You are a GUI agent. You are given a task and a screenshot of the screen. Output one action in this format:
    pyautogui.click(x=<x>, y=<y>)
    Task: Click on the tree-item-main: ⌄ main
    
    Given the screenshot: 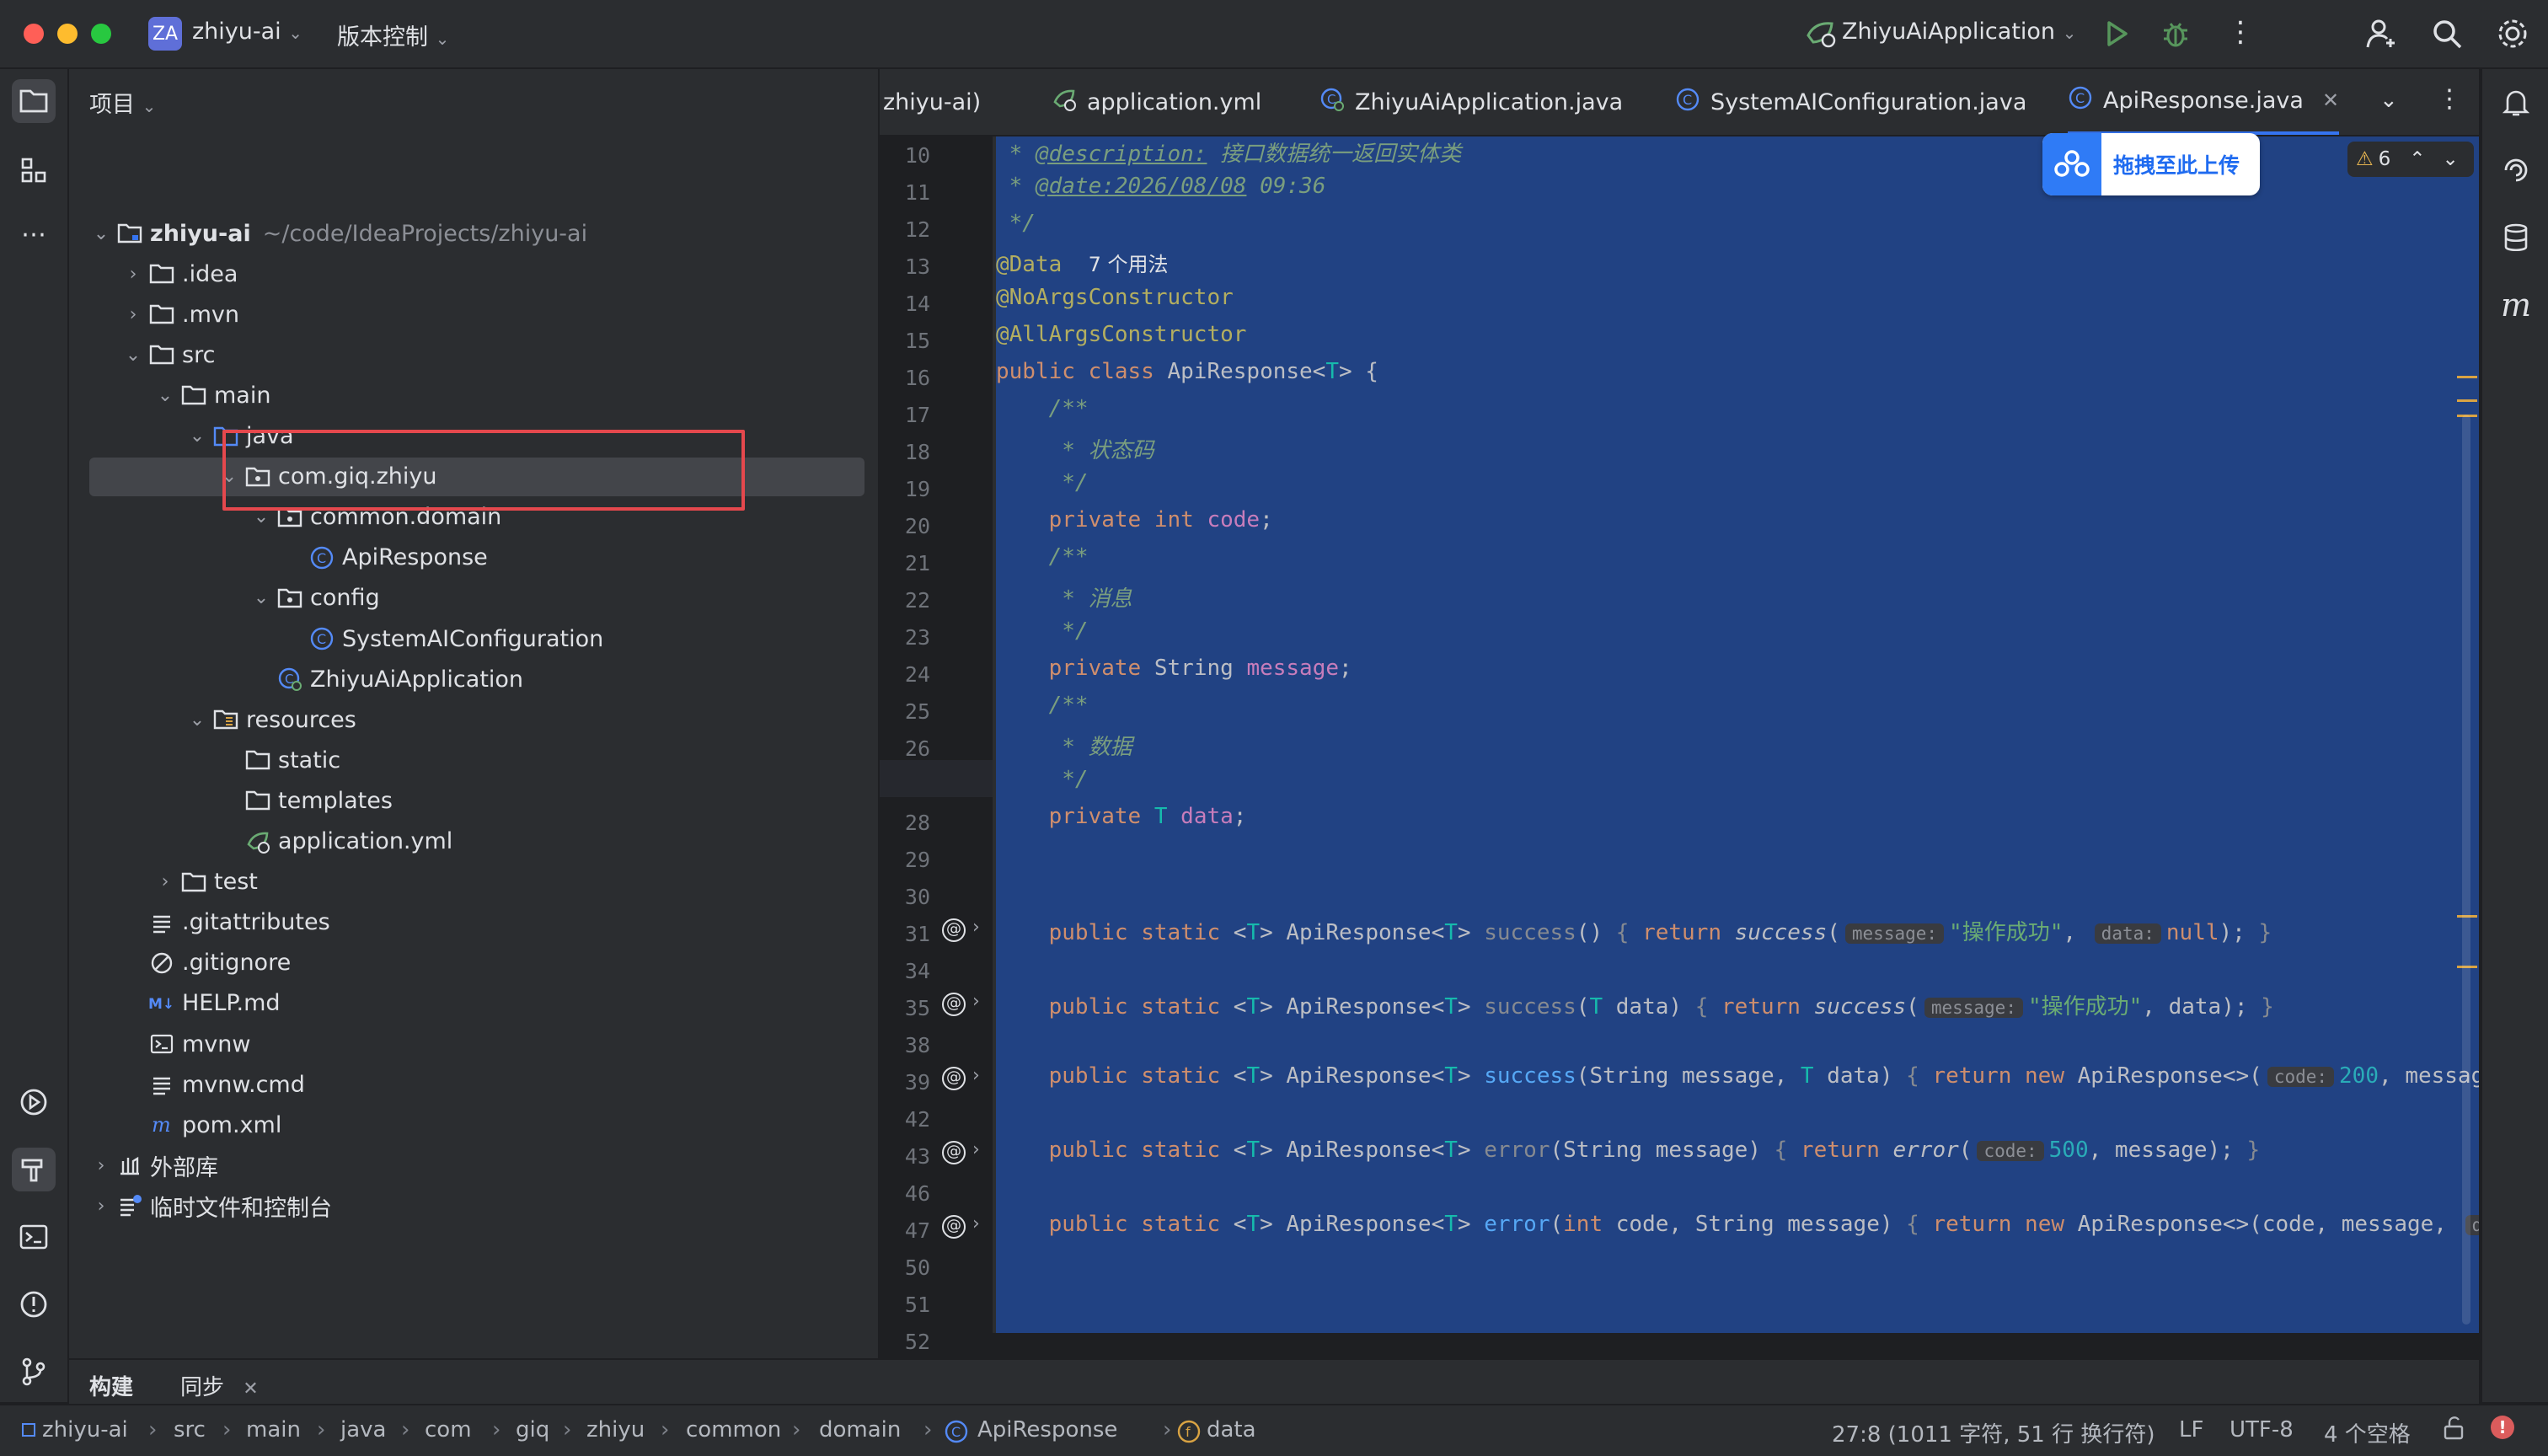 What is the action you would take?
    pyautogui.click(x=473, y=395)
    